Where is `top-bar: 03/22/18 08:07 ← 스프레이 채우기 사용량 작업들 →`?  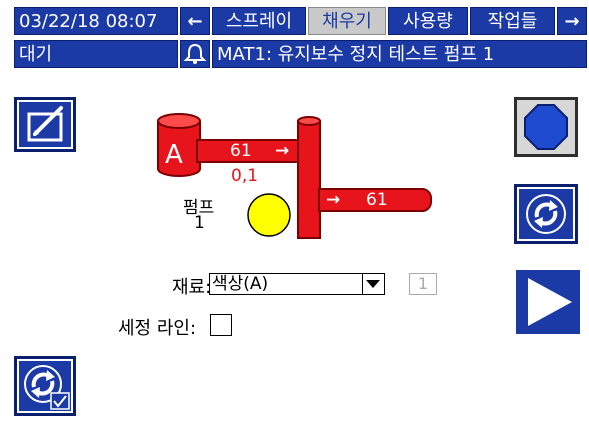 top-bar: 03/22/18 08:07 ← 스프레이 채우기 사용량 작업들 → is located at coordinates (294, 21).